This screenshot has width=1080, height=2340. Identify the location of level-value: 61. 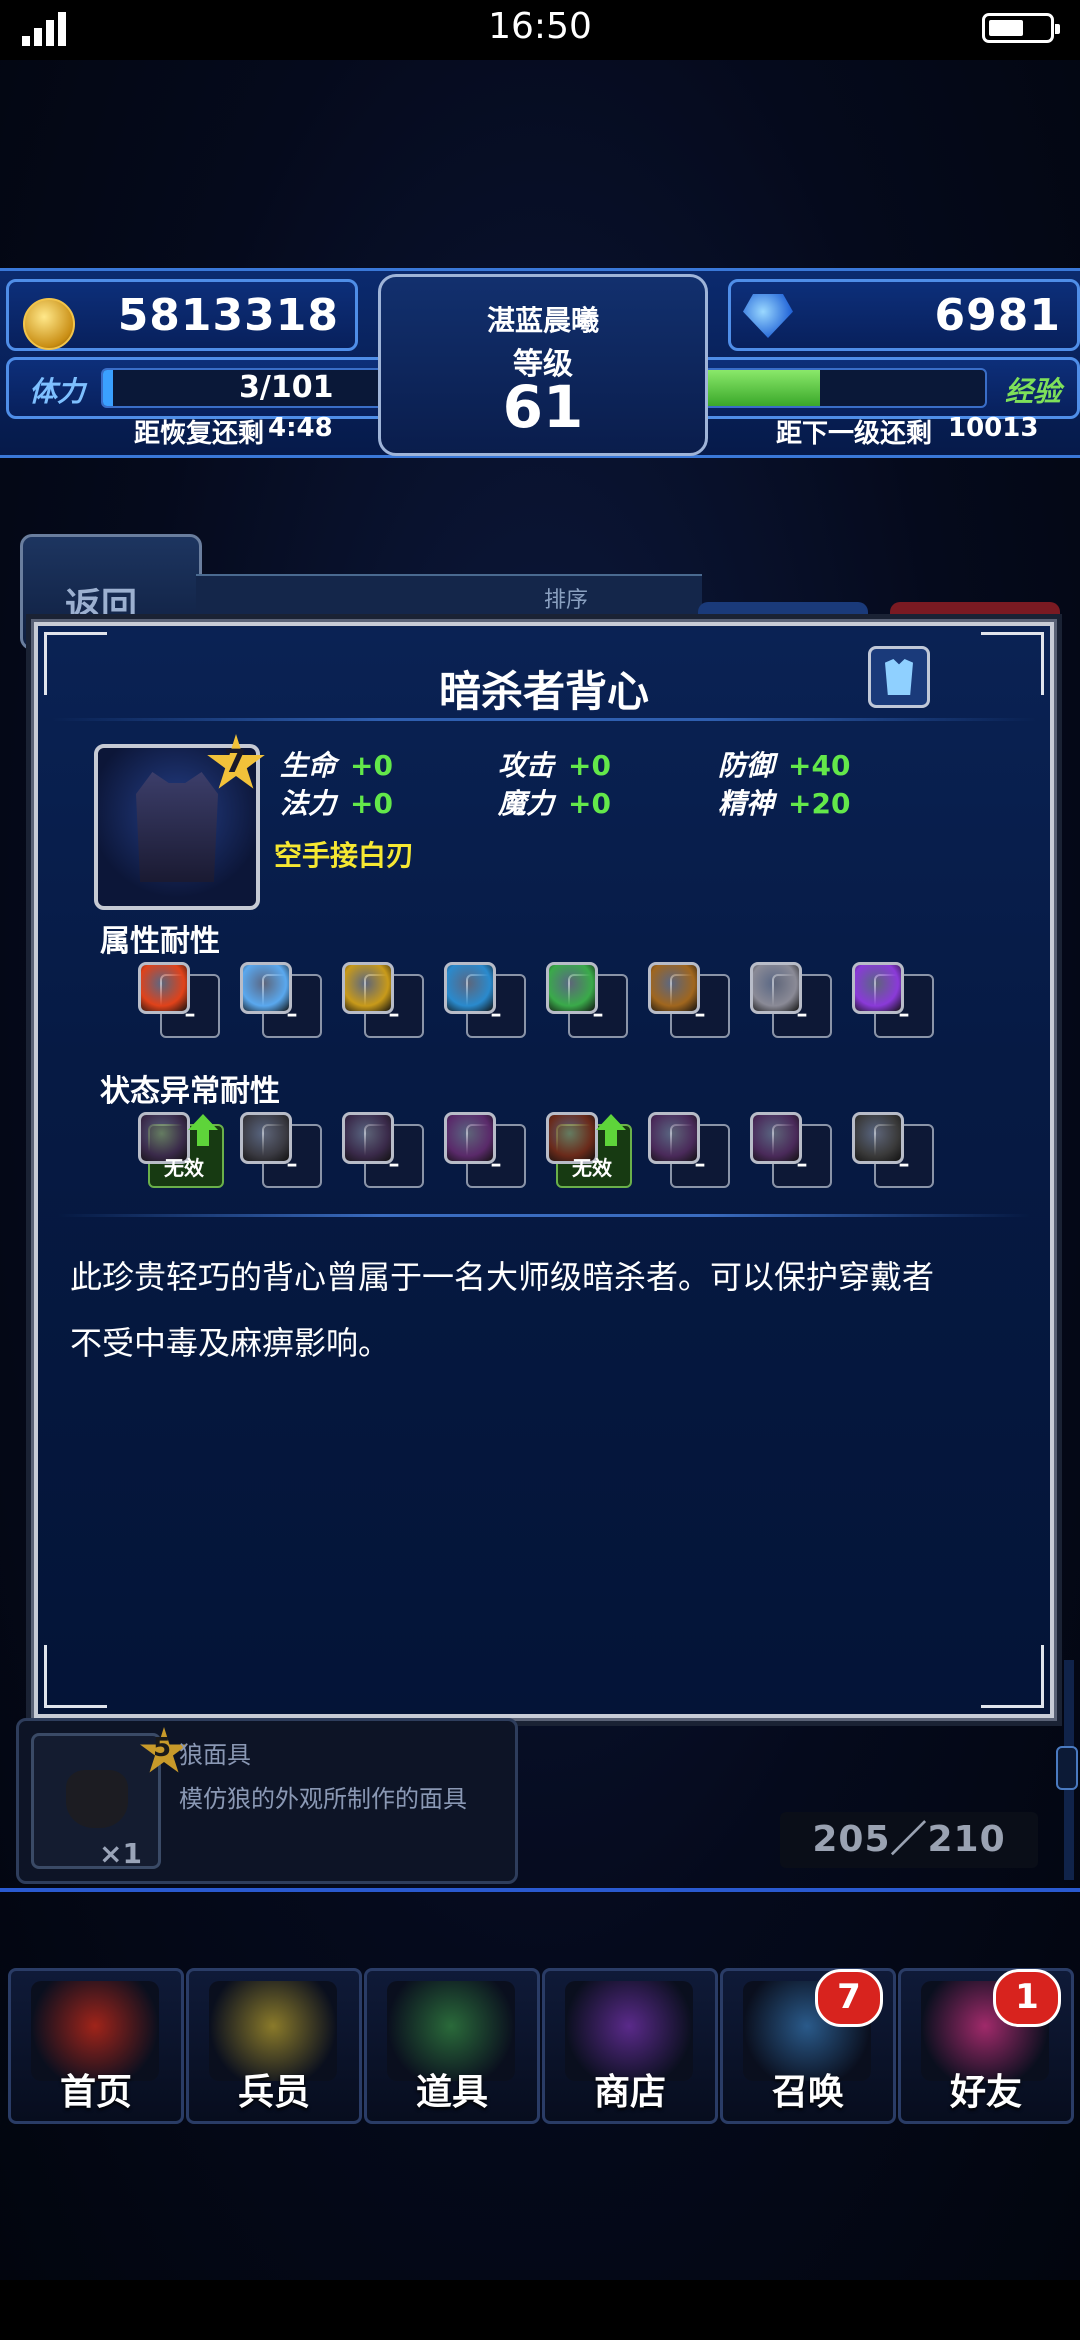
(543, 407).